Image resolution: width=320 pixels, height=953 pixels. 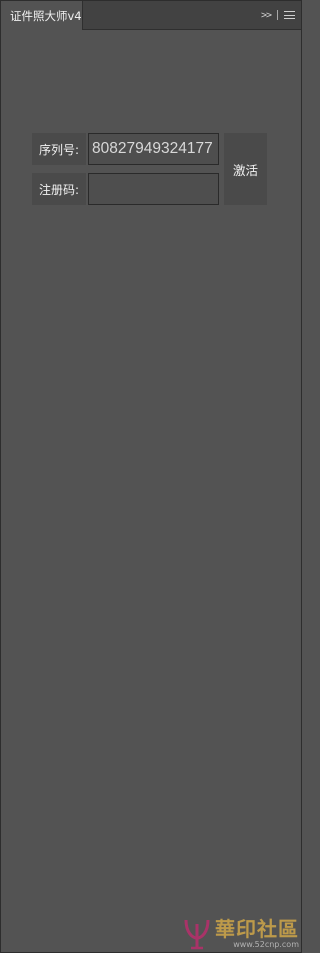 I want to click on watermark: 華印社區 www.52cnp.com, so click(x=241, y=933).